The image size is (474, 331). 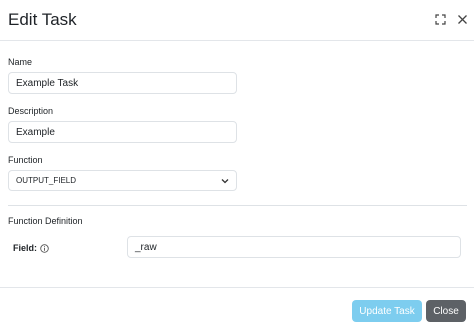 I want to click on section-divider, so click(x=237, y=205).